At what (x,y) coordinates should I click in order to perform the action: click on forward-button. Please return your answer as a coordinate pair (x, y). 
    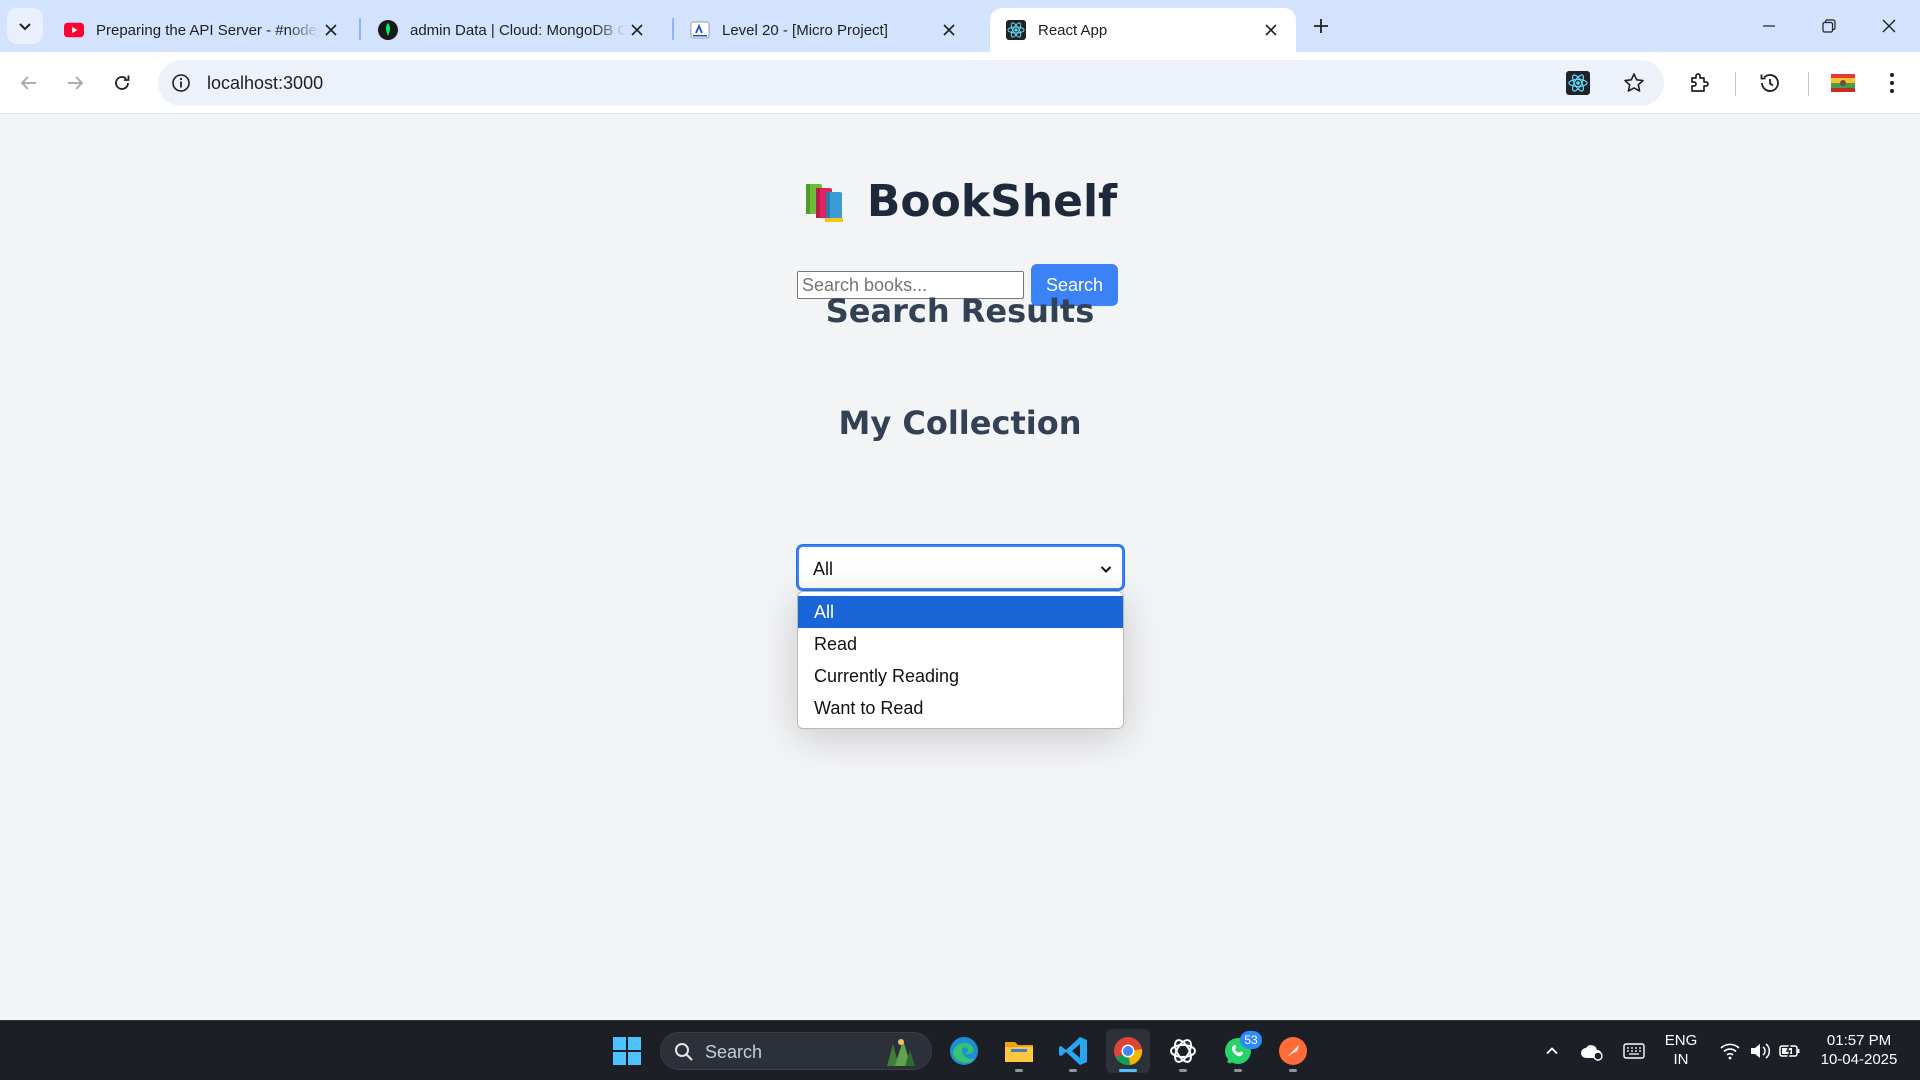
    Looking at the image, I should click on (75, 83).